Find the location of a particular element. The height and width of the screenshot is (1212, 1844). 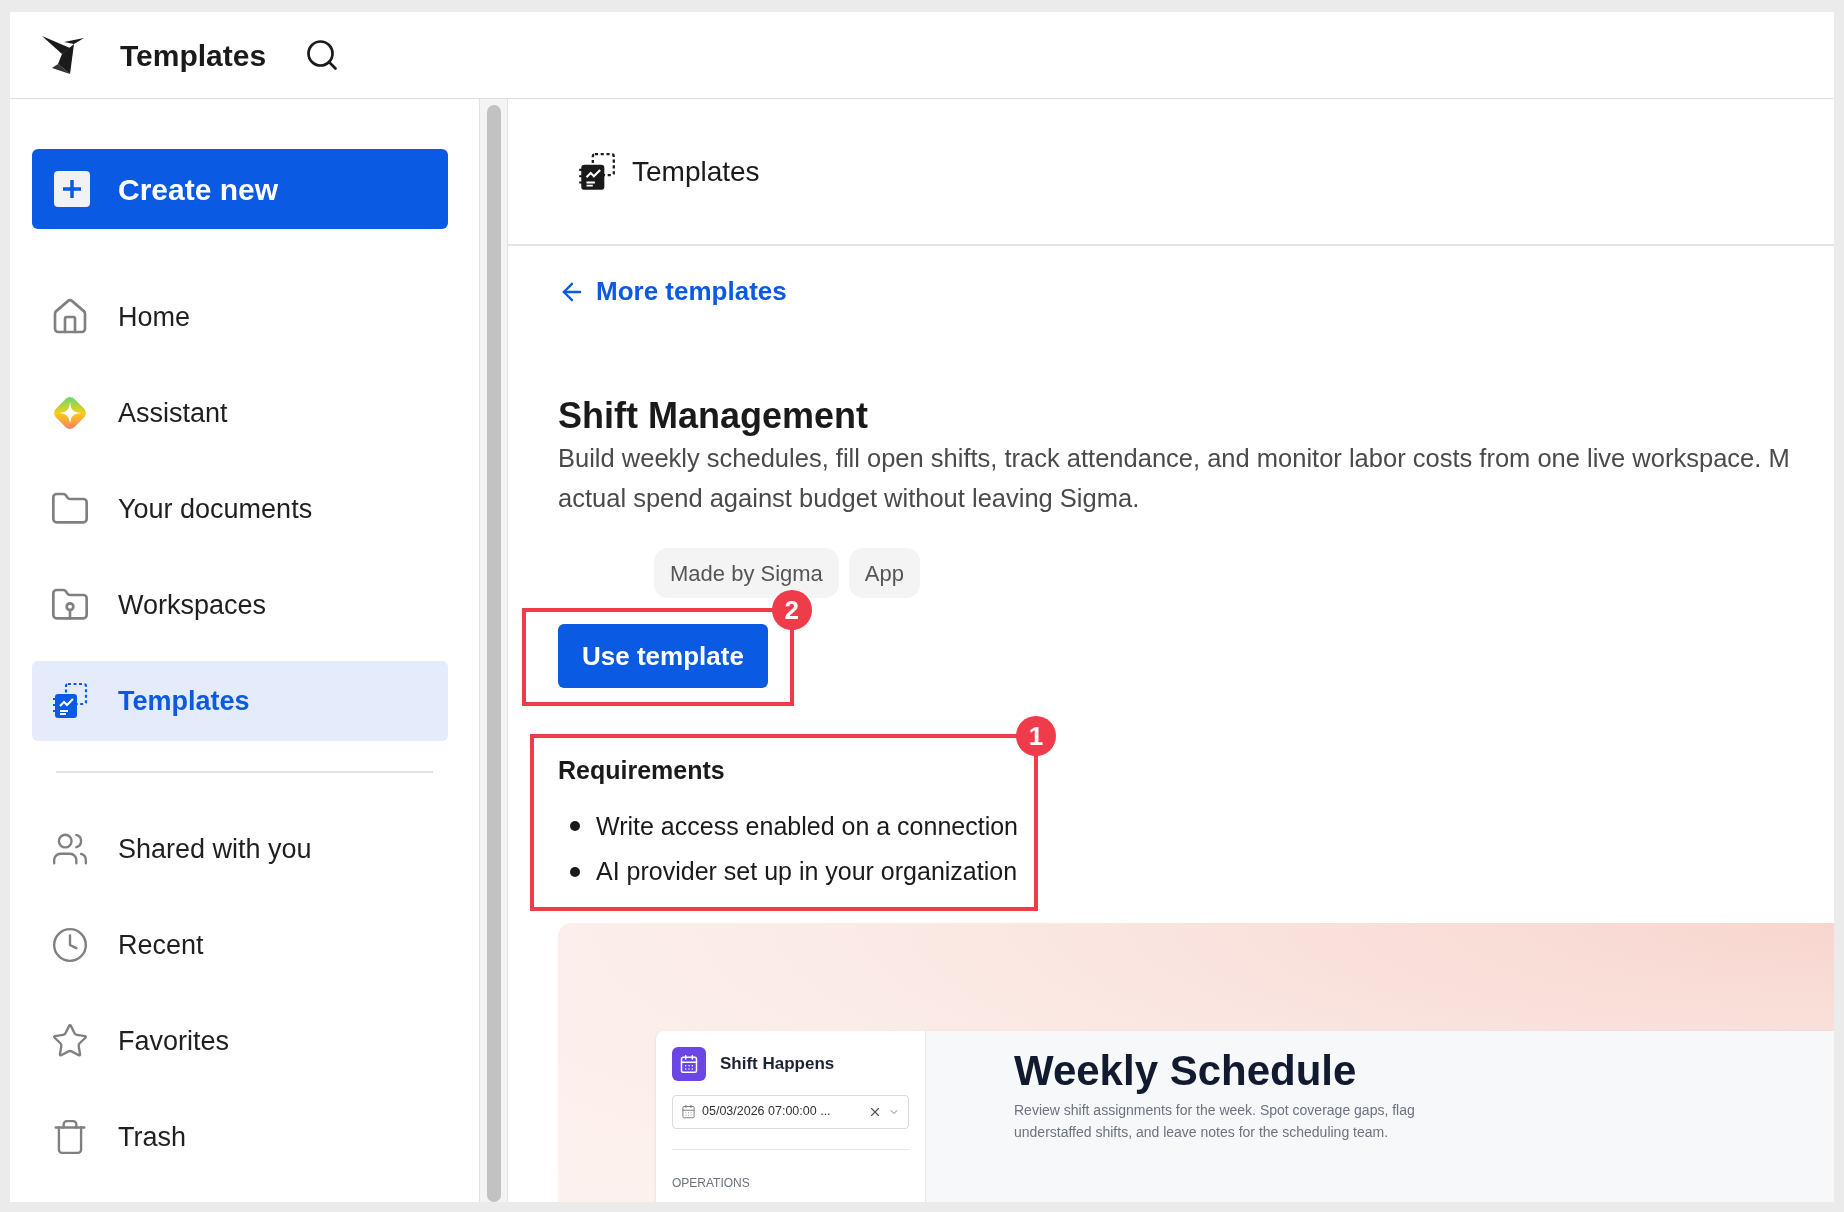

sidebar-item: Recent is located at coordinates (240, 945).